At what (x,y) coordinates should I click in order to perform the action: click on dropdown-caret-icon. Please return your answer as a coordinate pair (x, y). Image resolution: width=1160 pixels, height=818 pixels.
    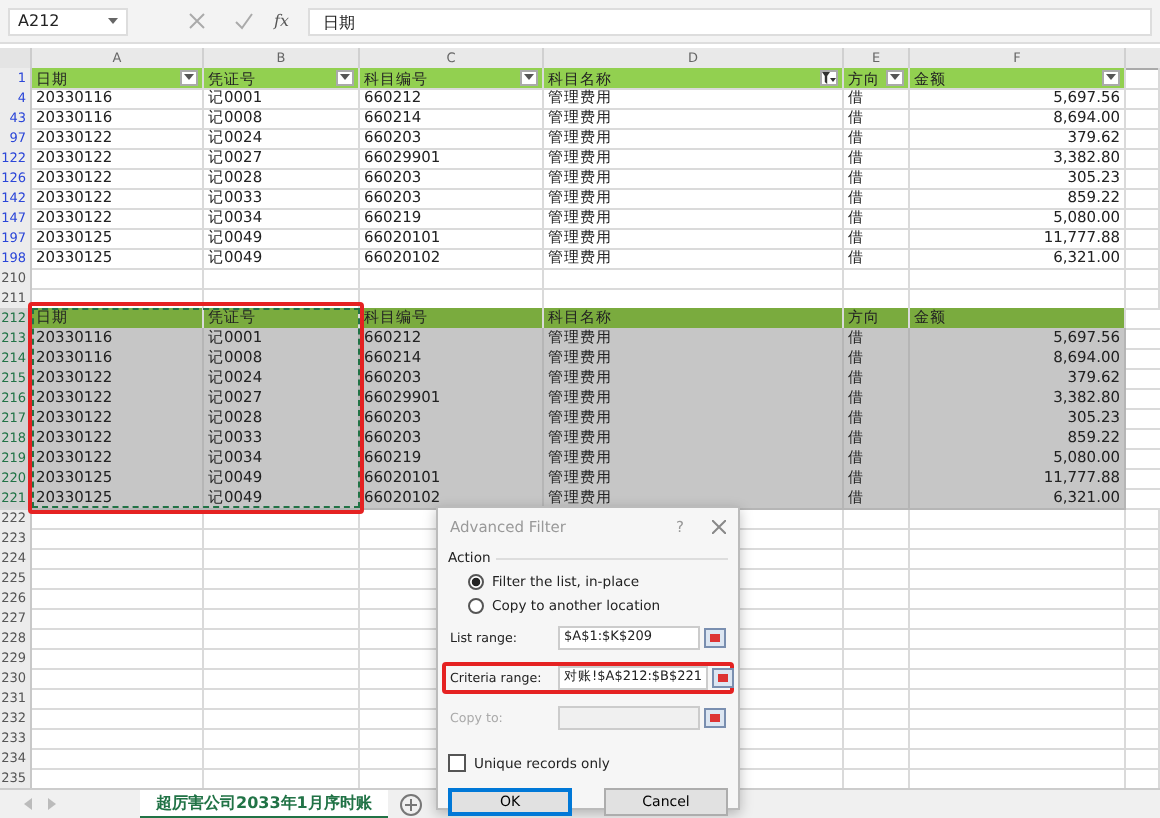
    Looking at the image, I should click on (113, 21).